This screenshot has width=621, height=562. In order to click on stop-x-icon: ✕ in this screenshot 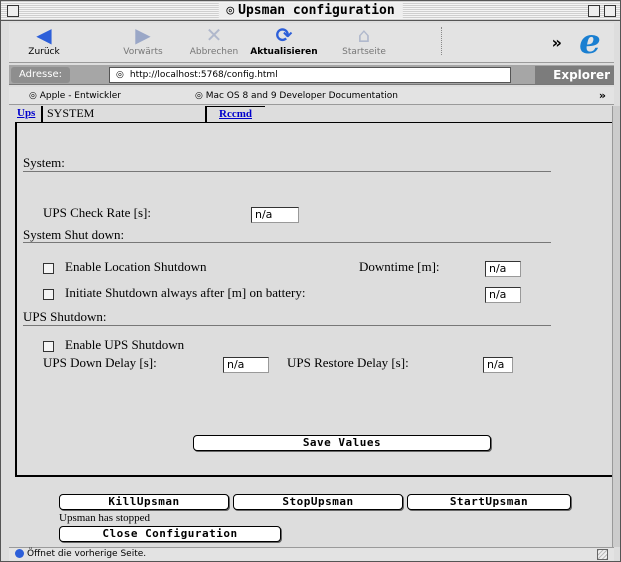, I will do `click(214, 35)`.